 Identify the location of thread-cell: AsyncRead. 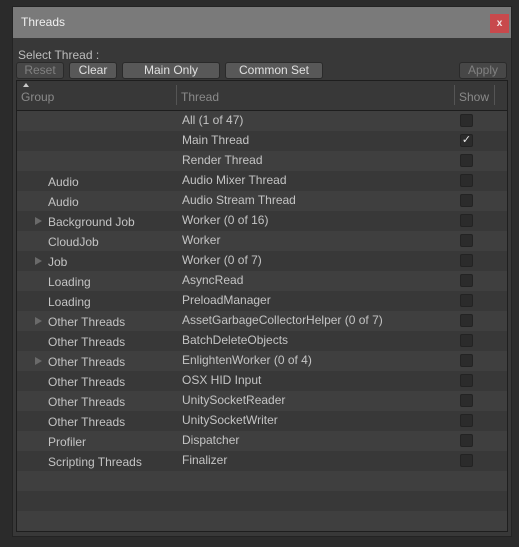
(213, 280).